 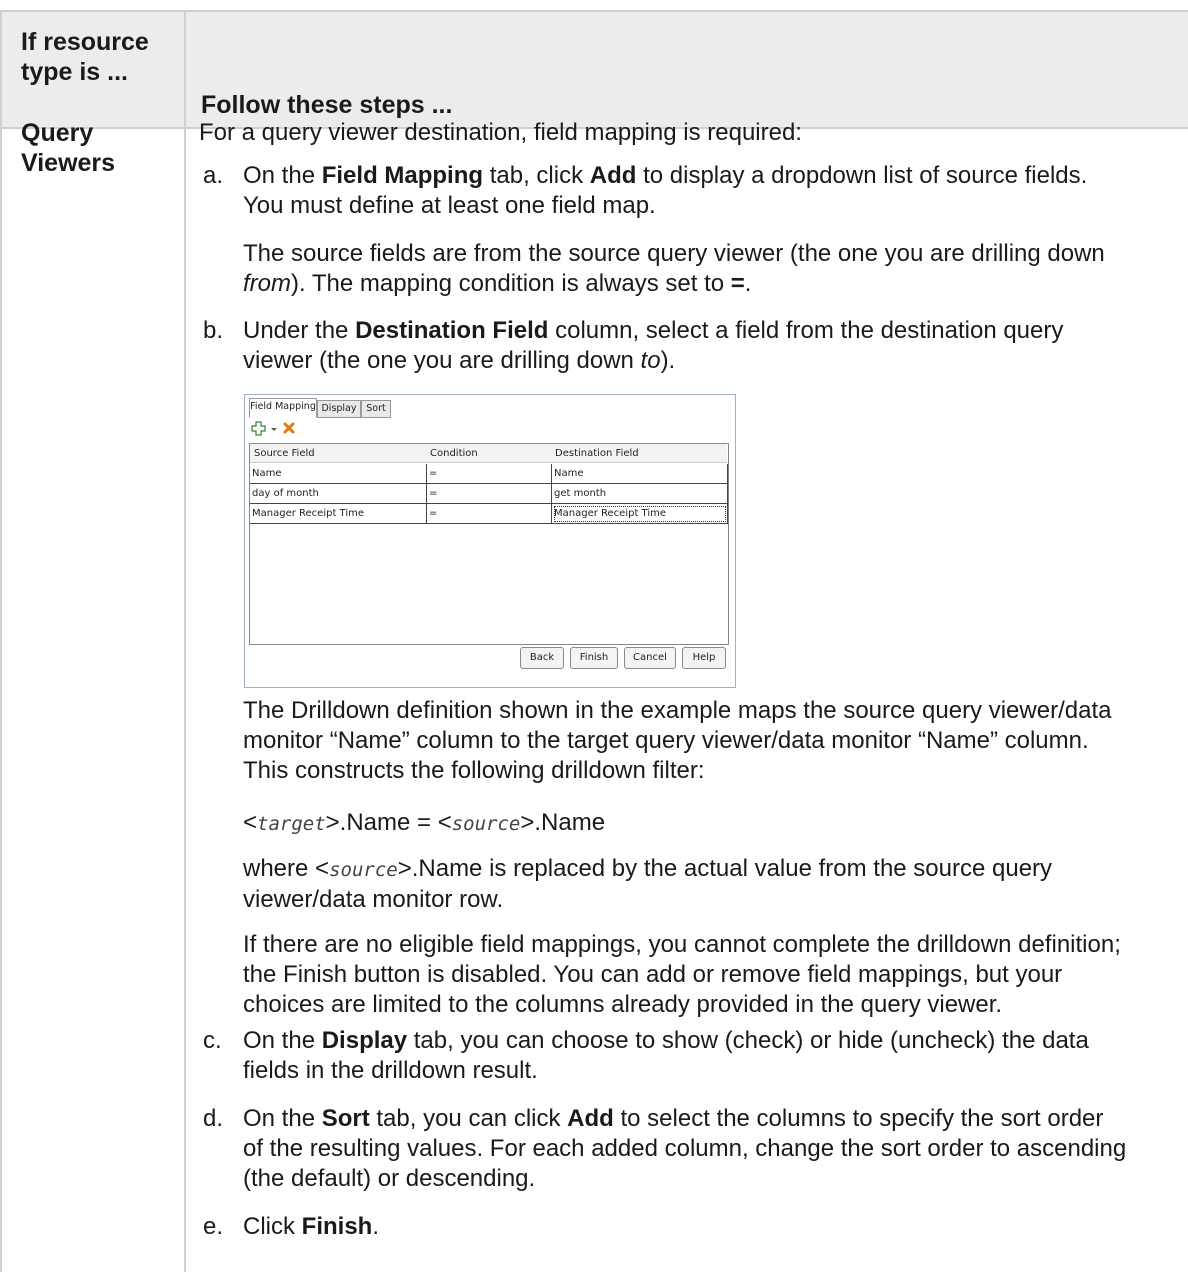 I want to click on table-header, so click(x=594, y=68).